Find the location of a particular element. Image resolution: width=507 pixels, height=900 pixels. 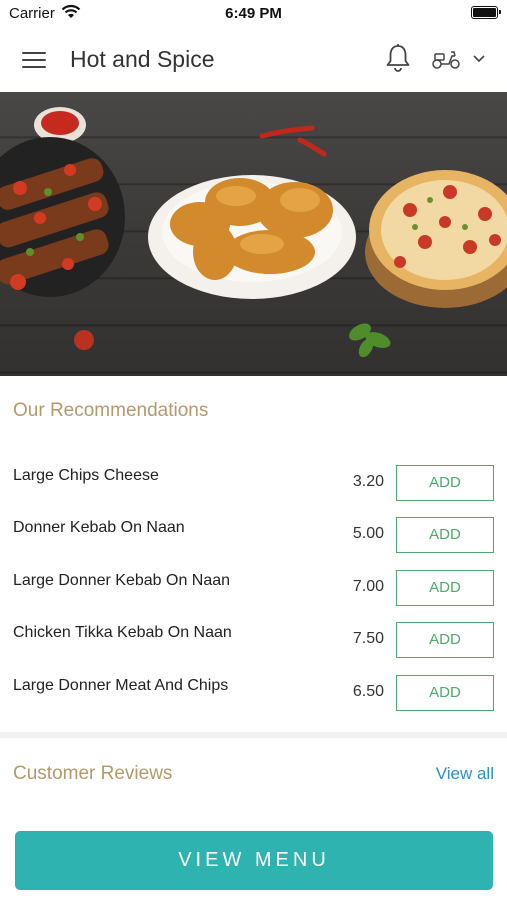

list-item: Large Donner Kebab On Naan 7.00 ADD is located at coordinates (253, 586).